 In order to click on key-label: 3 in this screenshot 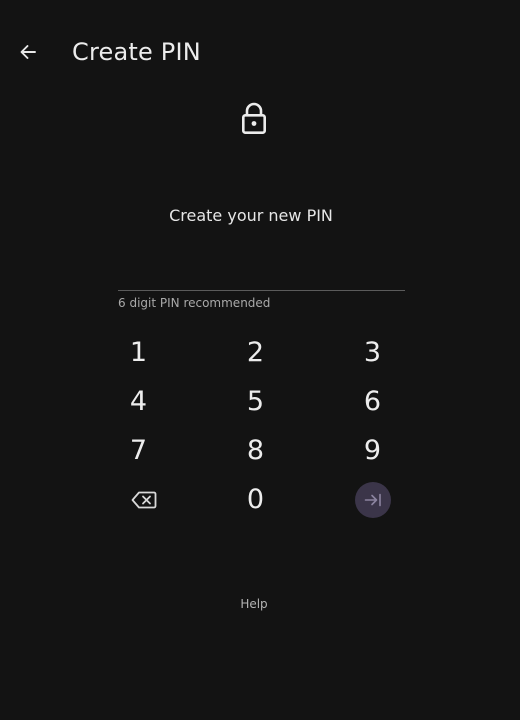, I will do `click(372, 352)`.